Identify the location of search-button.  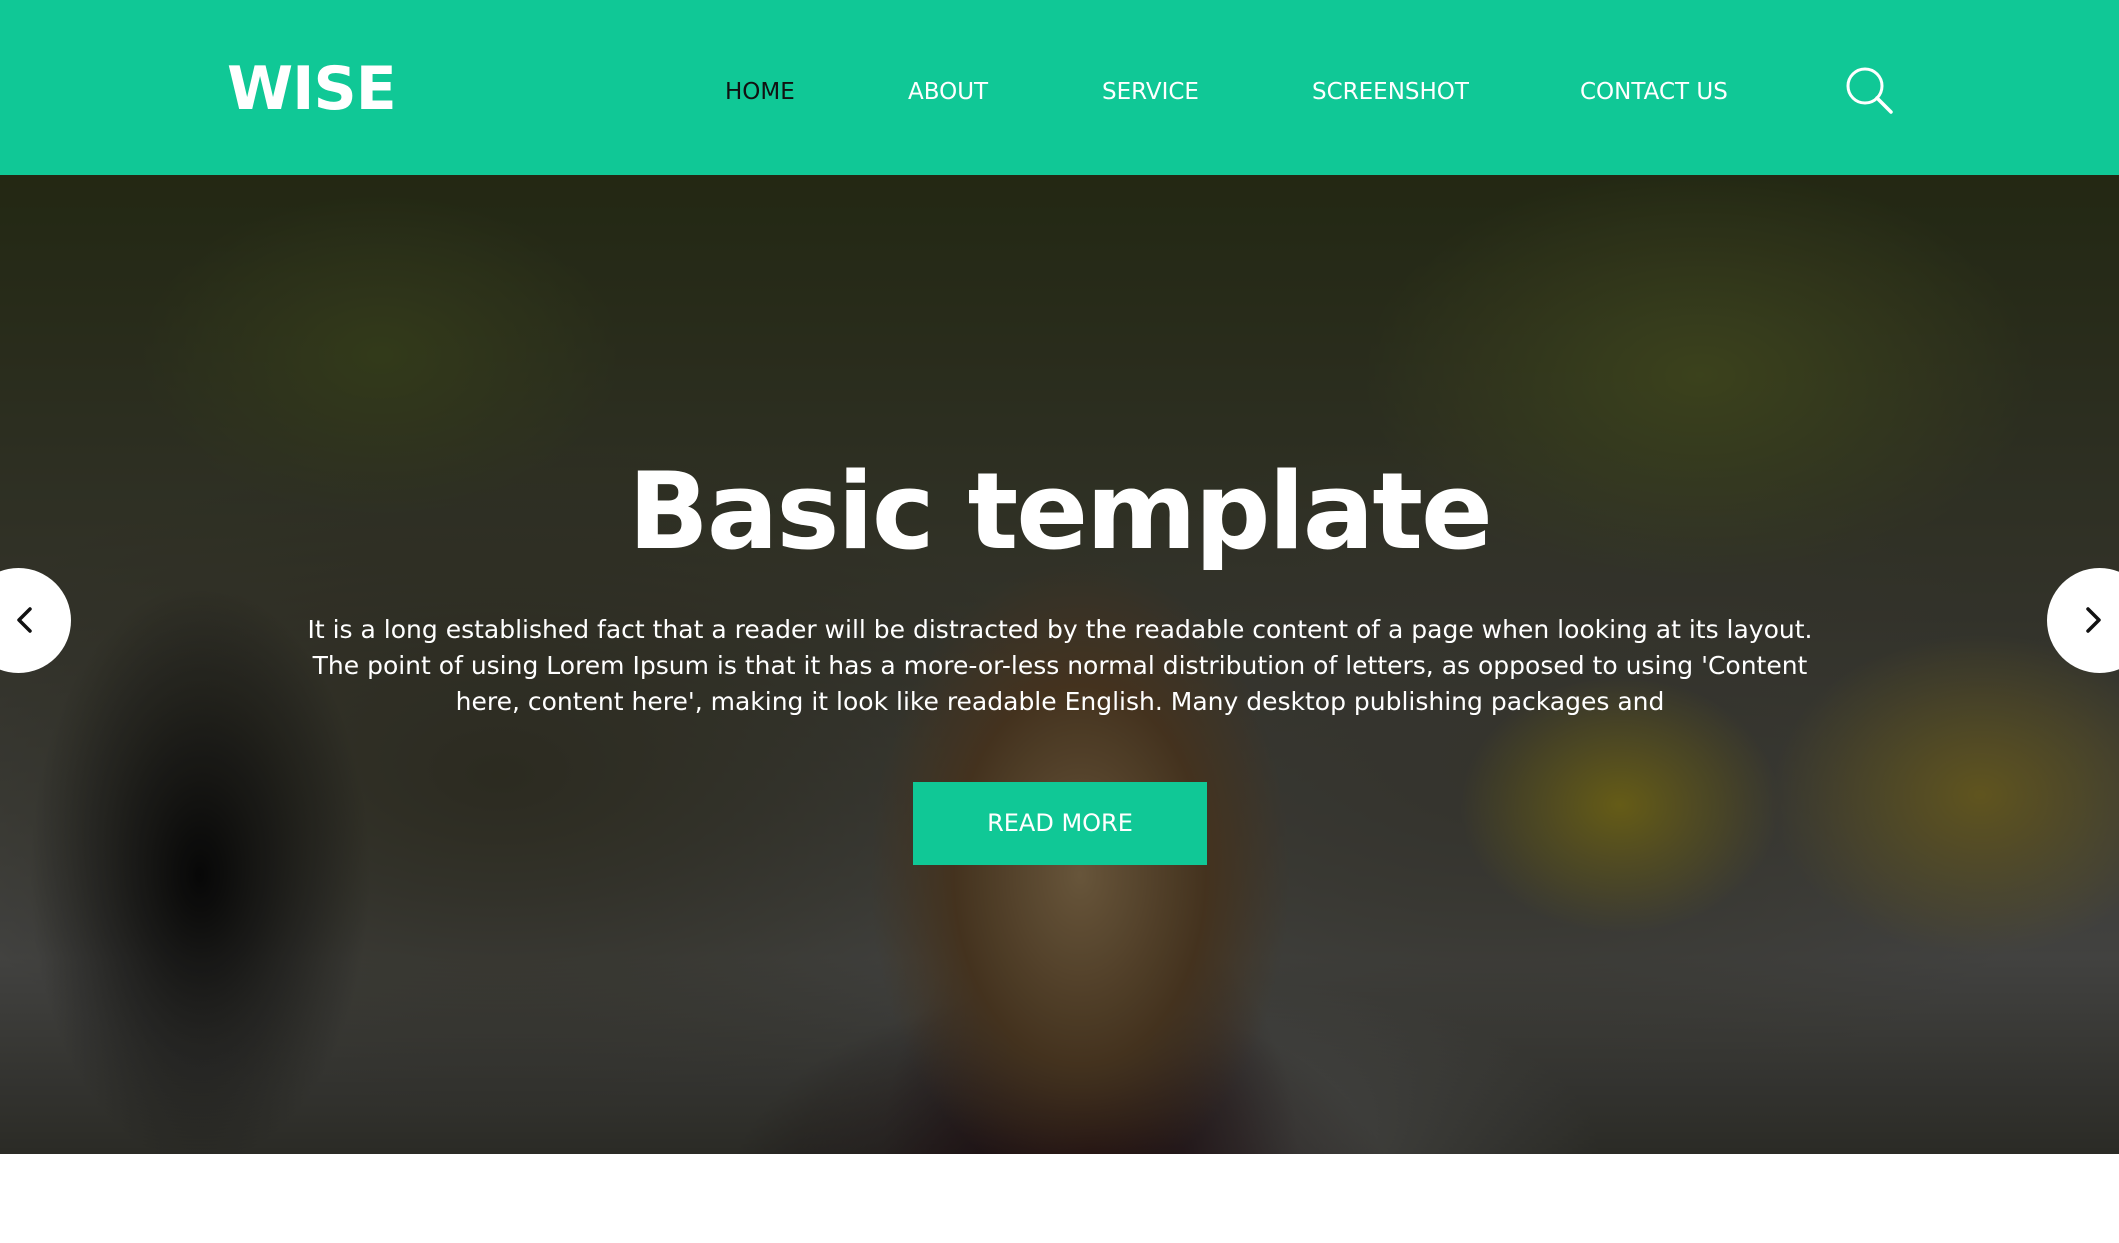
(1869, 90).